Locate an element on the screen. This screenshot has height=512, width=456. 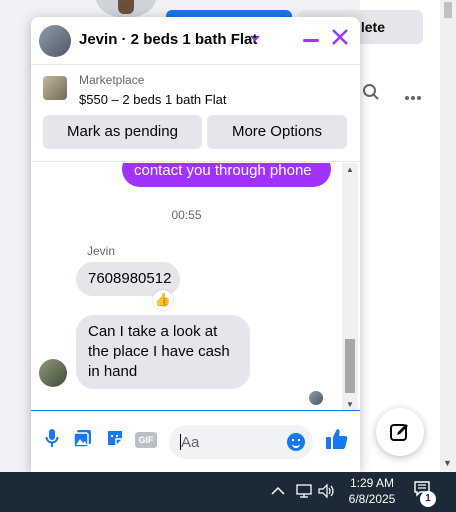
new-message-button is located at coordinates (400, 432).